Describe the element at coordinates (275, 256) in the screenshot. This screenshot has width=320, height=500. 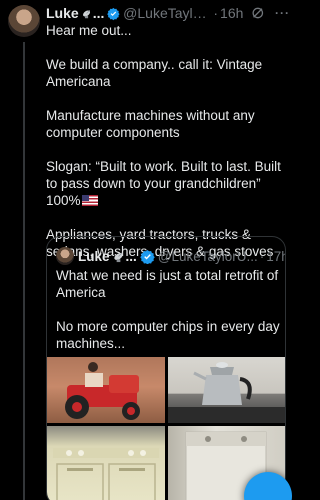
I see `quoted-timestamp: 17h` at that location.